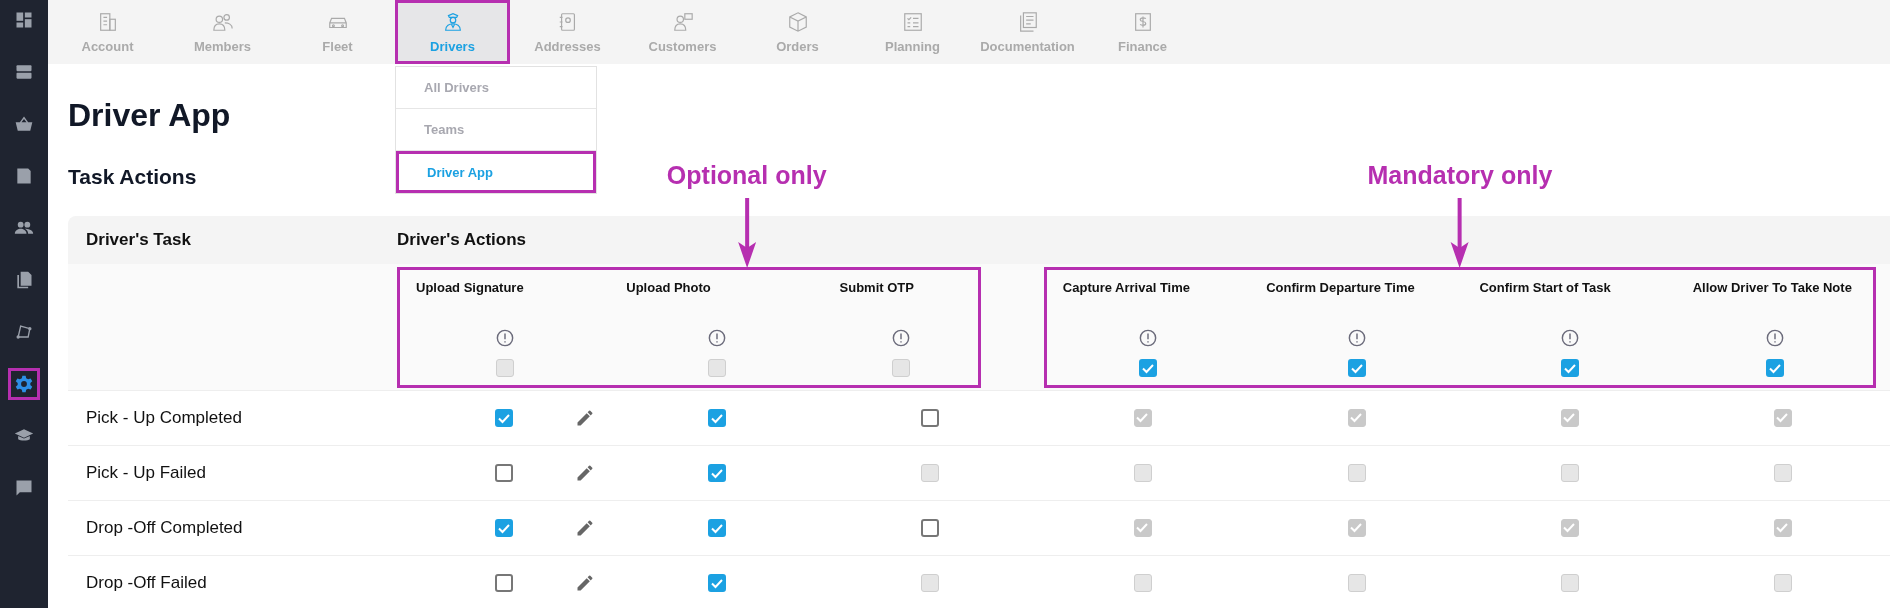  Describe the element at coordinates (24, 20) in the screenshot. I see `dashboard-icon` at that location.